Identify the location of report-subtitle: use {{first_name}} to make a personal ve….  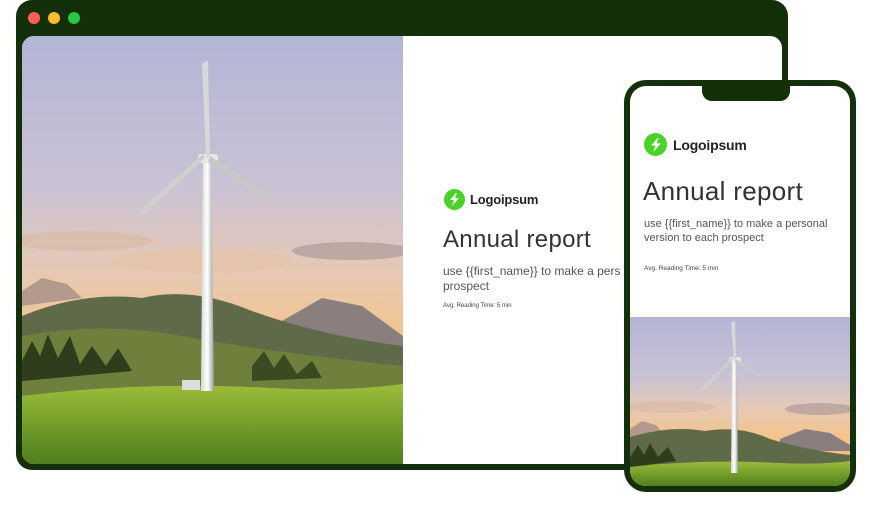
(736, 231).